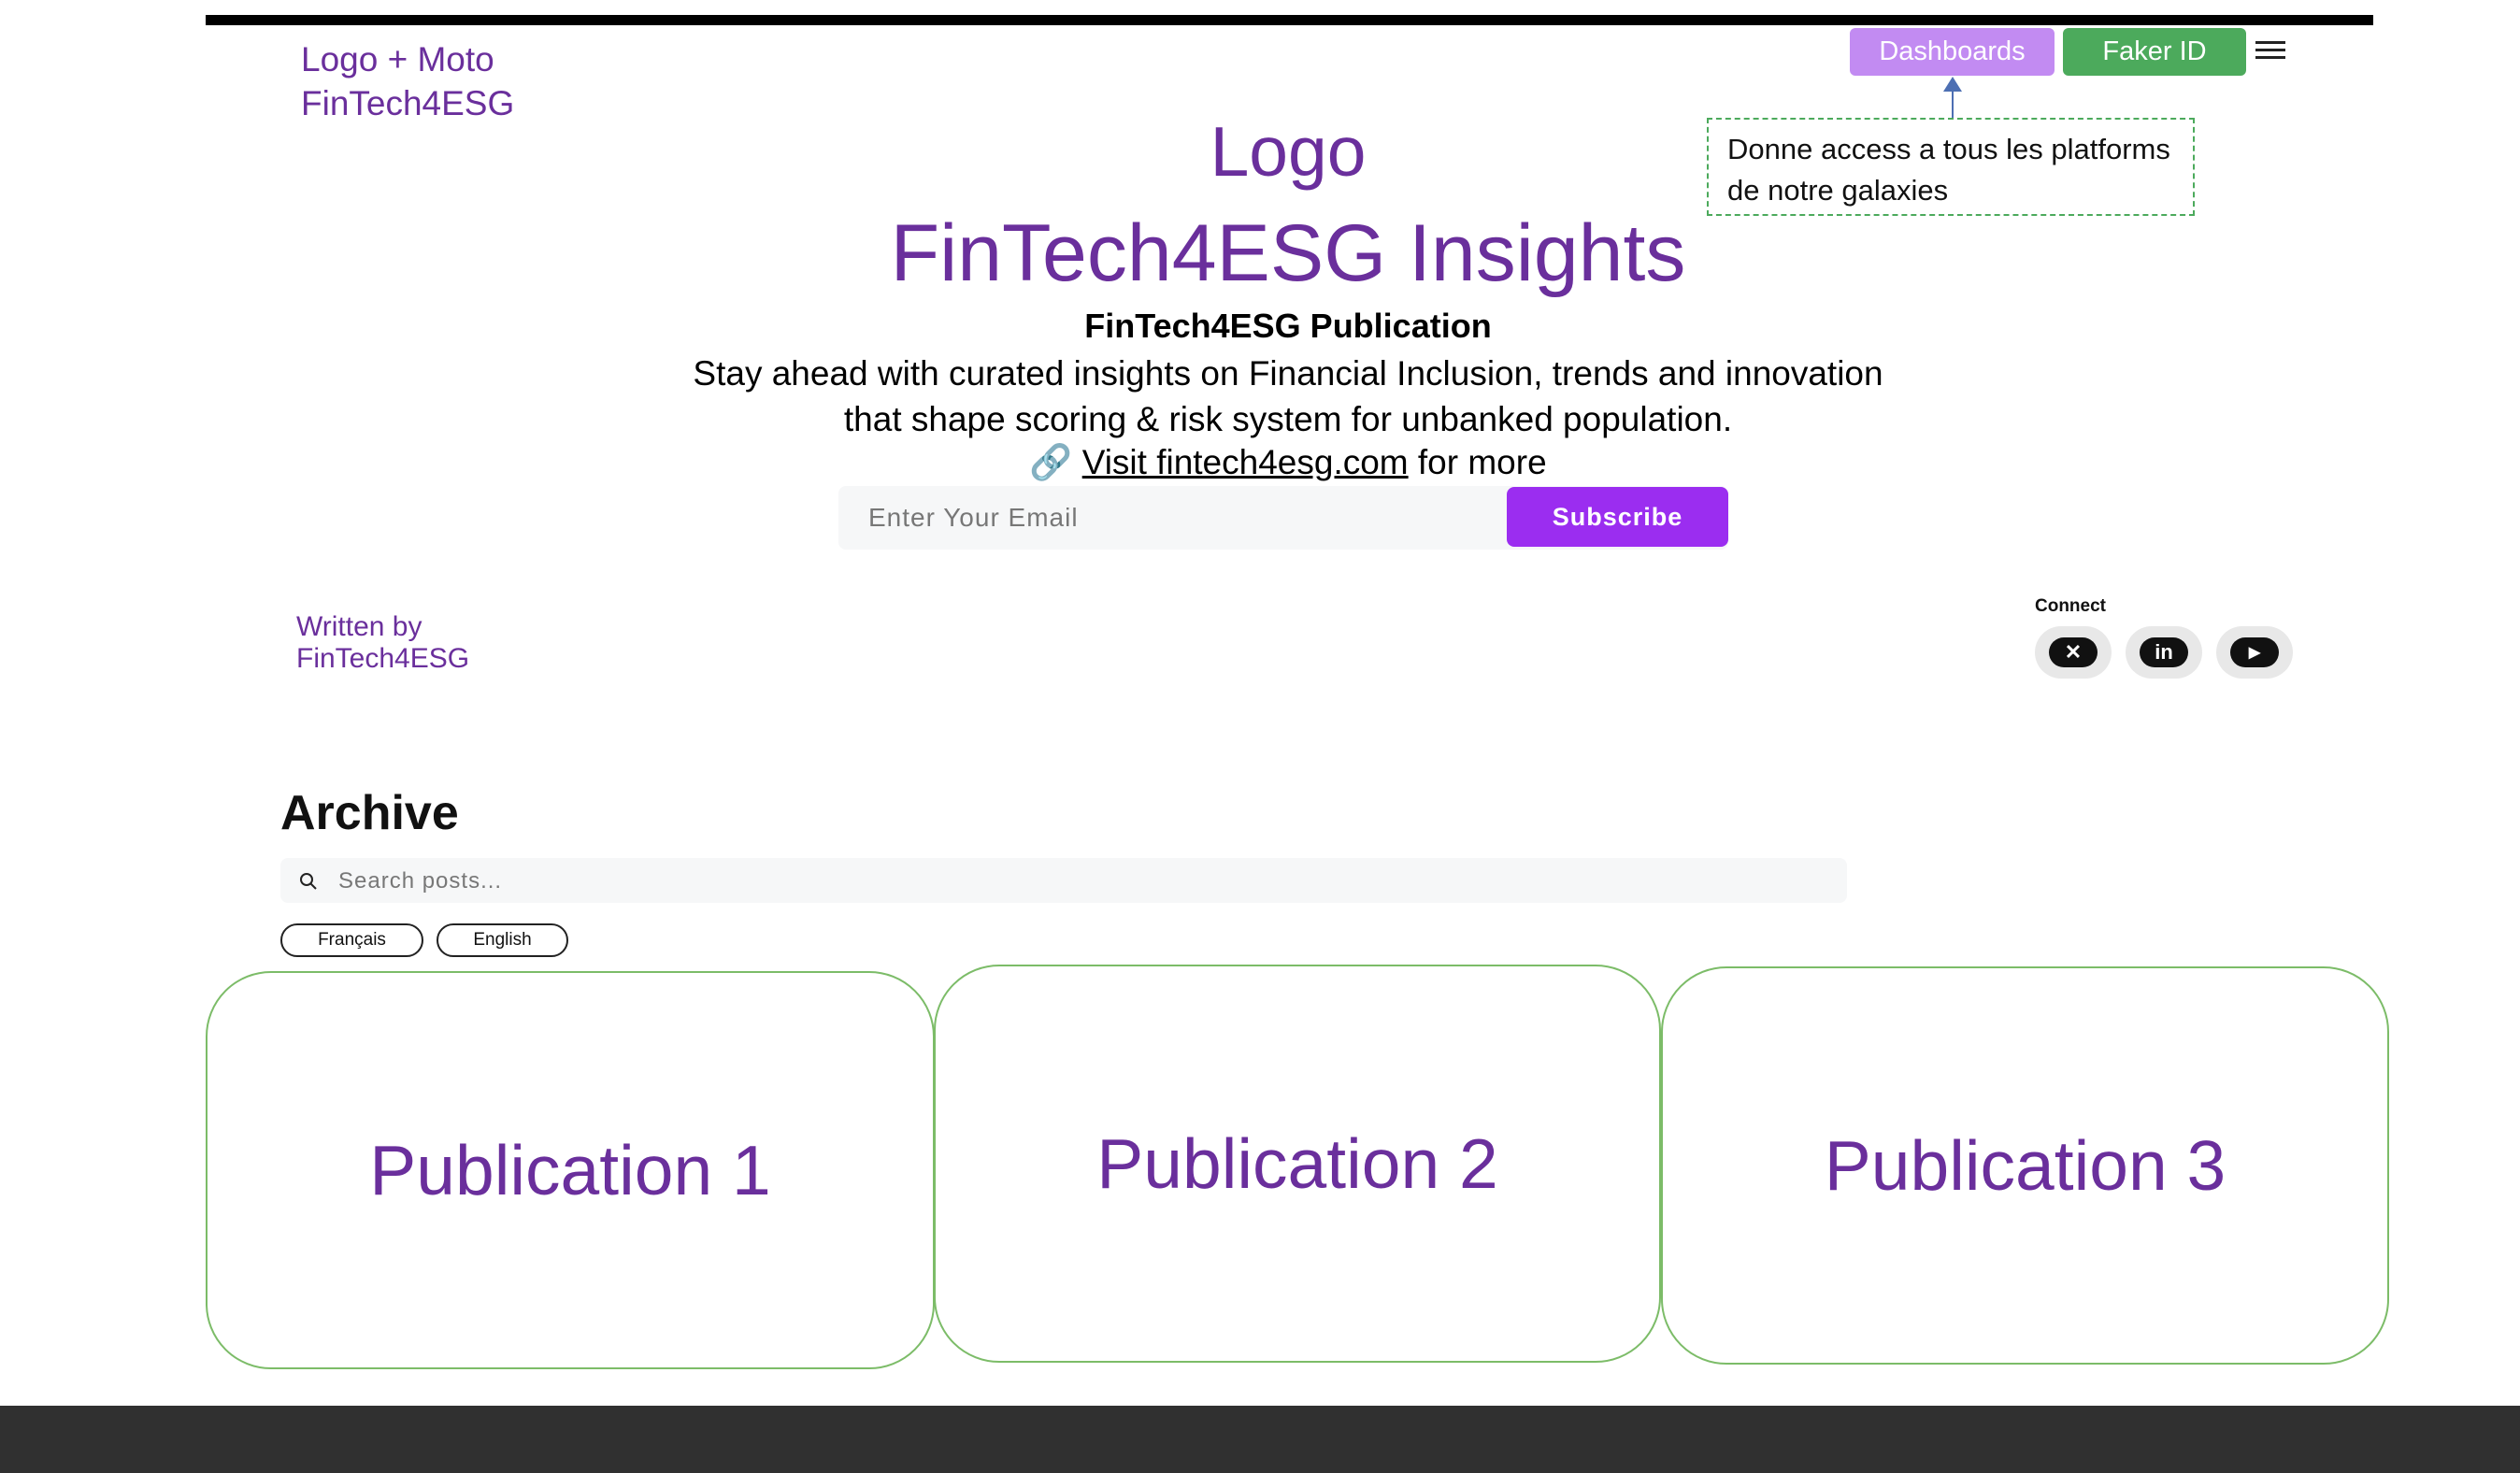  I want to click on author-byline: Written by FinTech4ESG, so click(382, 643).